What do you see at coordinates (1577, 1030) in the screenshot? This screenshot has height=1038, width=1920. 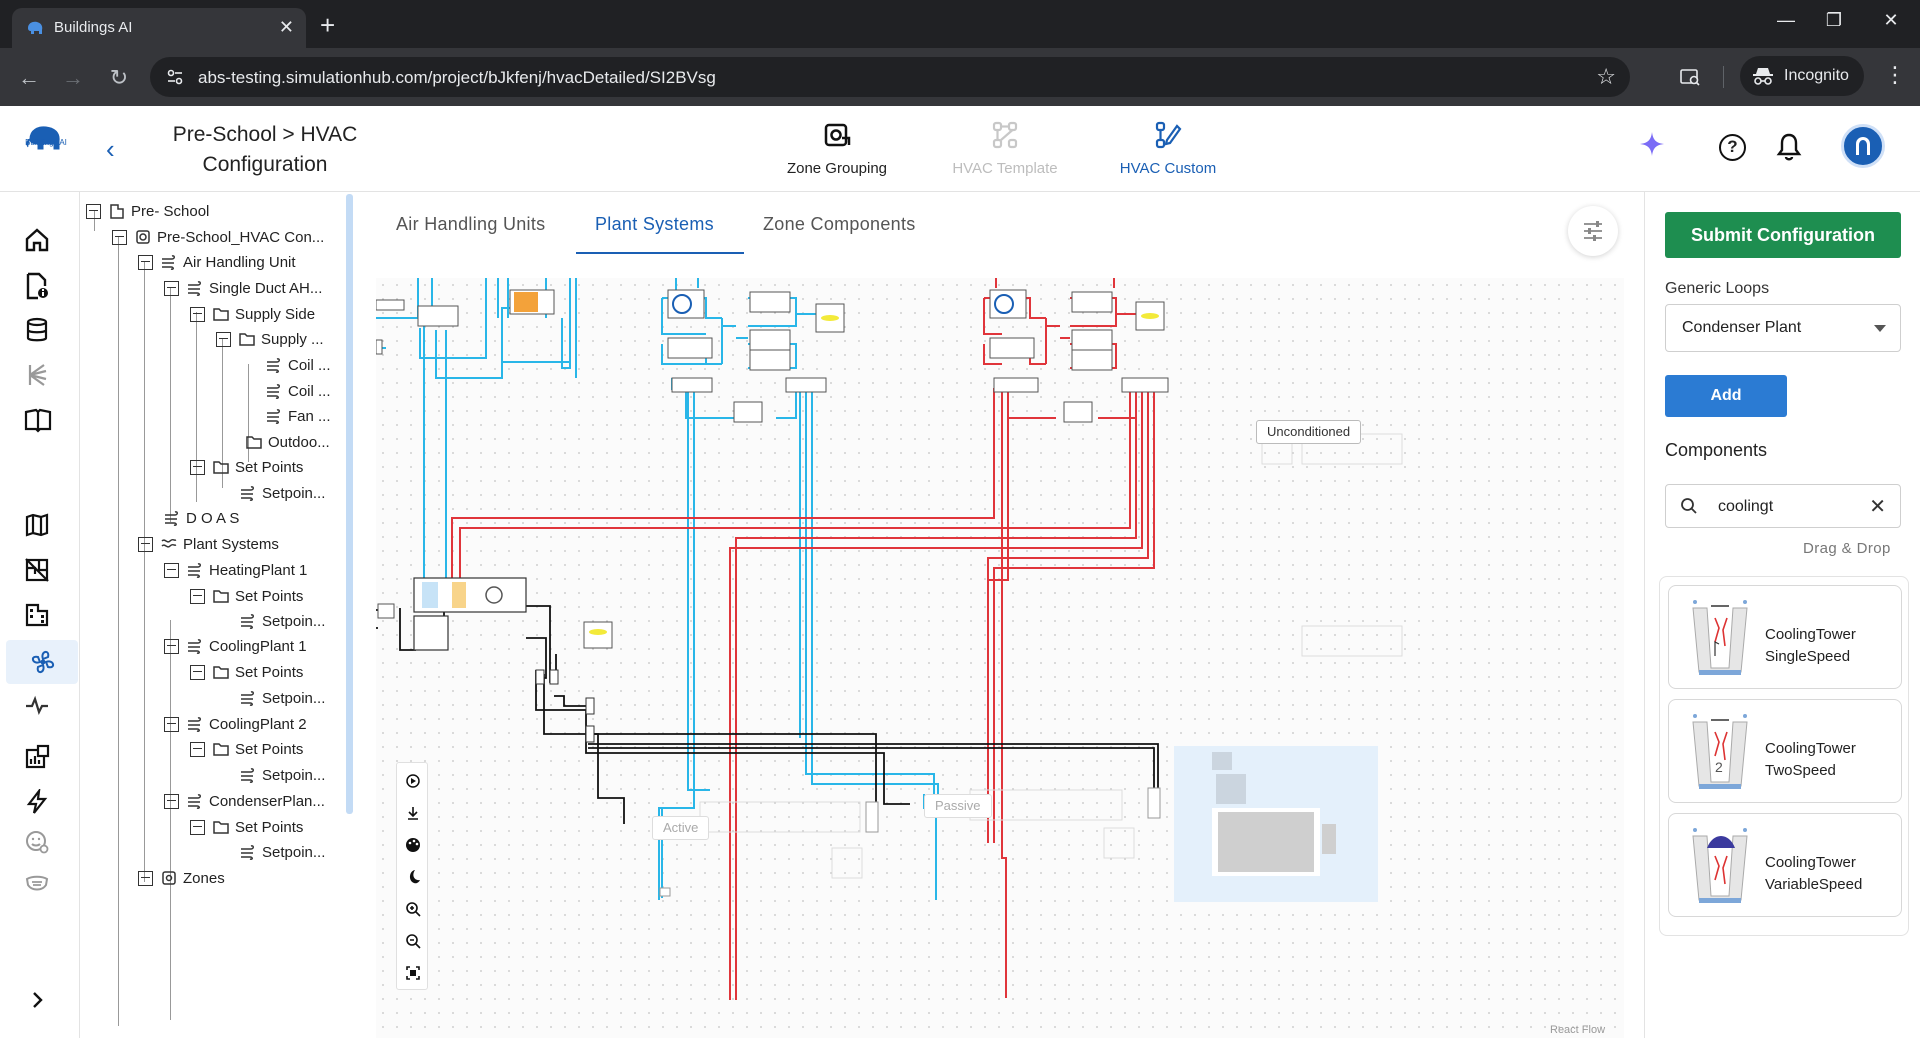 I see `react-flow-attribution: React Flow` at bounding box center [1577, 1030].